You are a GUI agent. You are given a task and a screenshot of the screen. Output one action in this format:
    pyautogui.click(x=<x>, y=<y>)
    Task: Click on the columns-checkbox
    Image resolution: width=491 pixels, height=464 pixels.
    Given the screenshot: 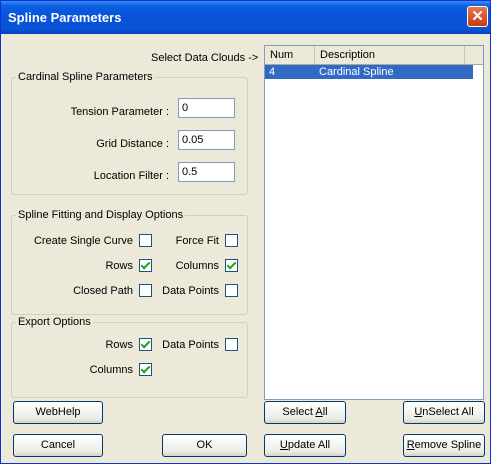 What is the action you would take?
    pyautogui.click(x=231, y=265)
    